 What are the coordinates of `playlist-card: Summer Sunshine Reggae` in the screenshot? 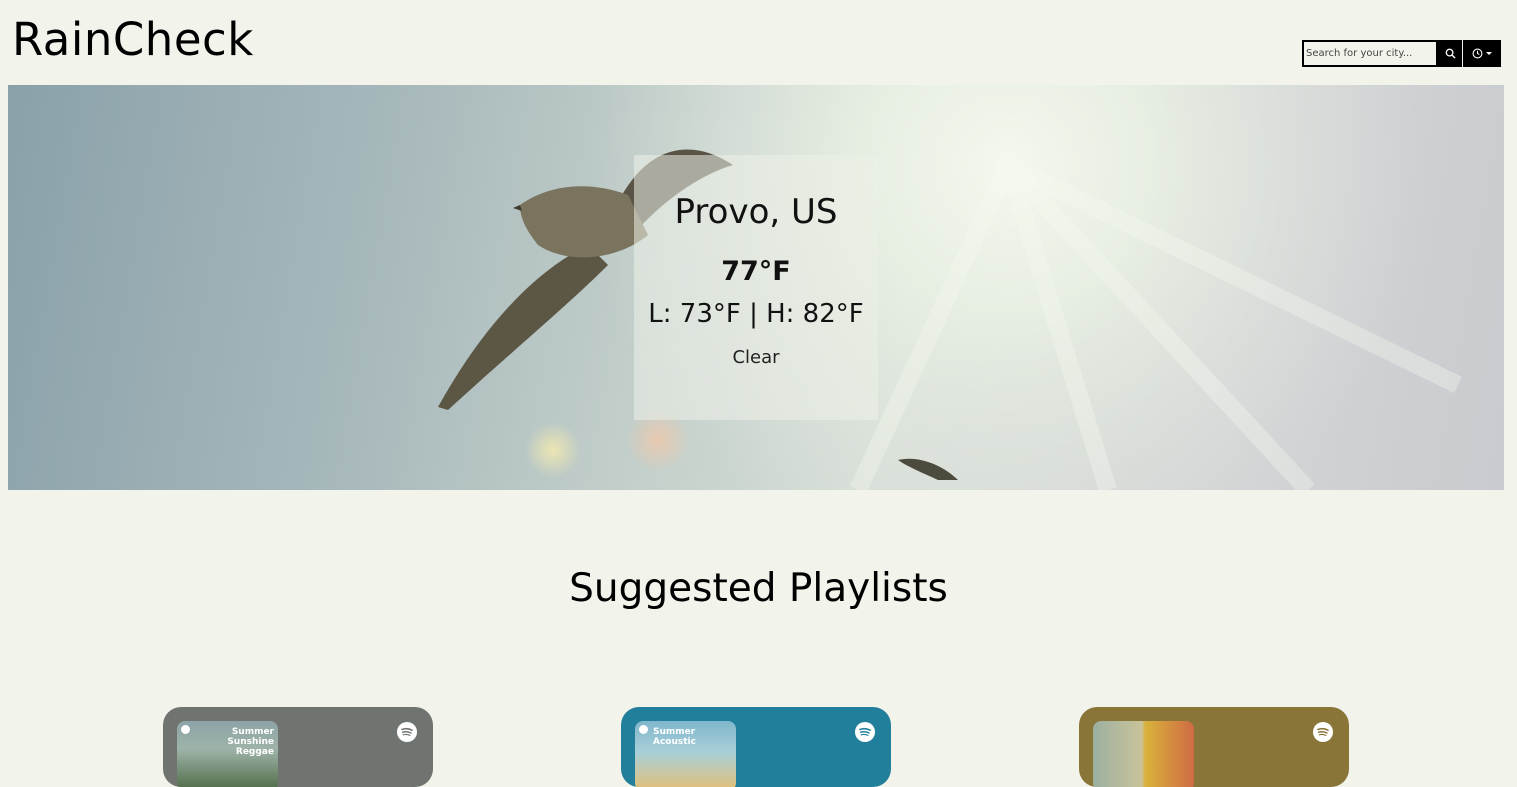 It's located at (298, 747).